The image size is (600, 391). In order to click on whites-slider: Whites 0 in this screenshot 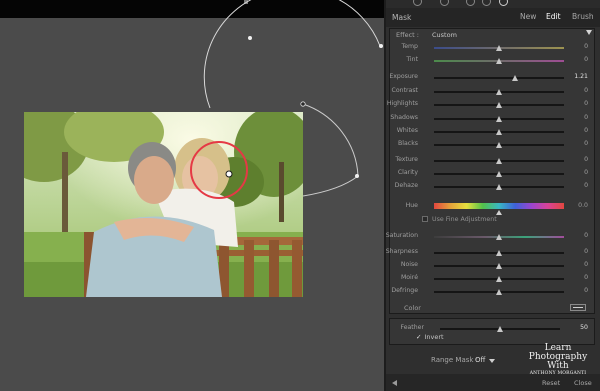, I will do `click(493, 131)`.